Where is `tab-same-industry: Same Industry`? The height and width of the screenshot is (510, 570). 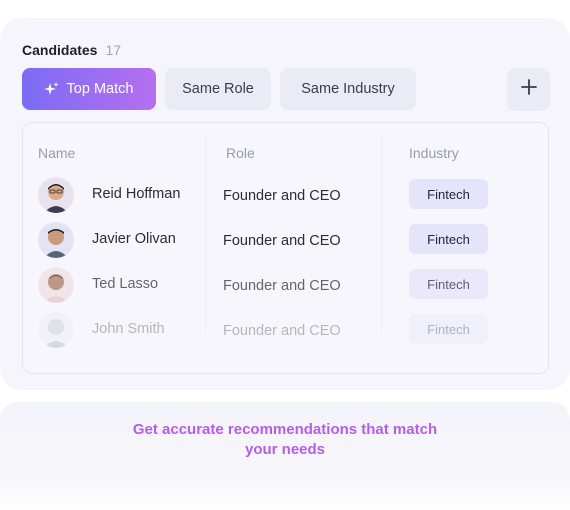
tab-same-industry: Same Industry is located at coordinates (348, 89).